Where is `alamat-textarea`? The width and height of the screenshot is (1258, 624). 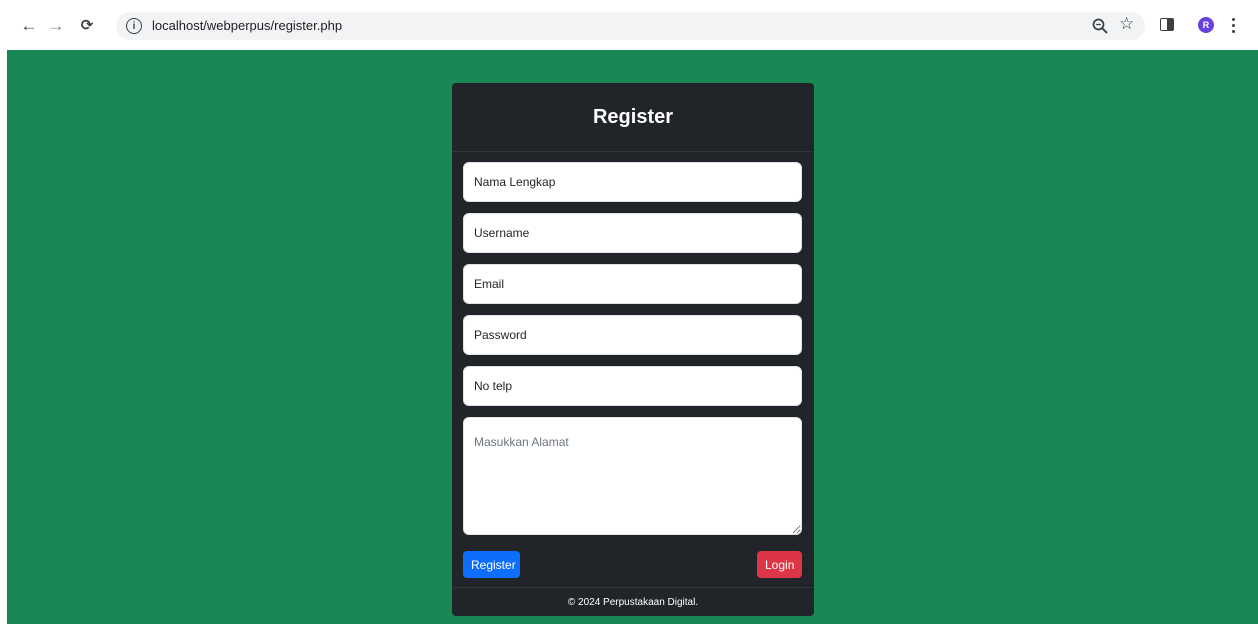
alamat-textarea is located at coordinates (632, 476).